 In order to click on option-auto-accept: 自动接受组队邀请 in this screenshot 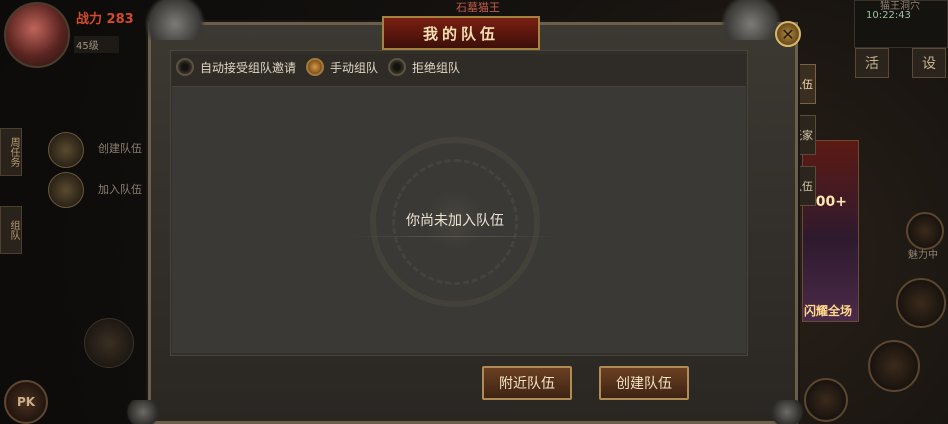, I will do `click(236, 67)`.